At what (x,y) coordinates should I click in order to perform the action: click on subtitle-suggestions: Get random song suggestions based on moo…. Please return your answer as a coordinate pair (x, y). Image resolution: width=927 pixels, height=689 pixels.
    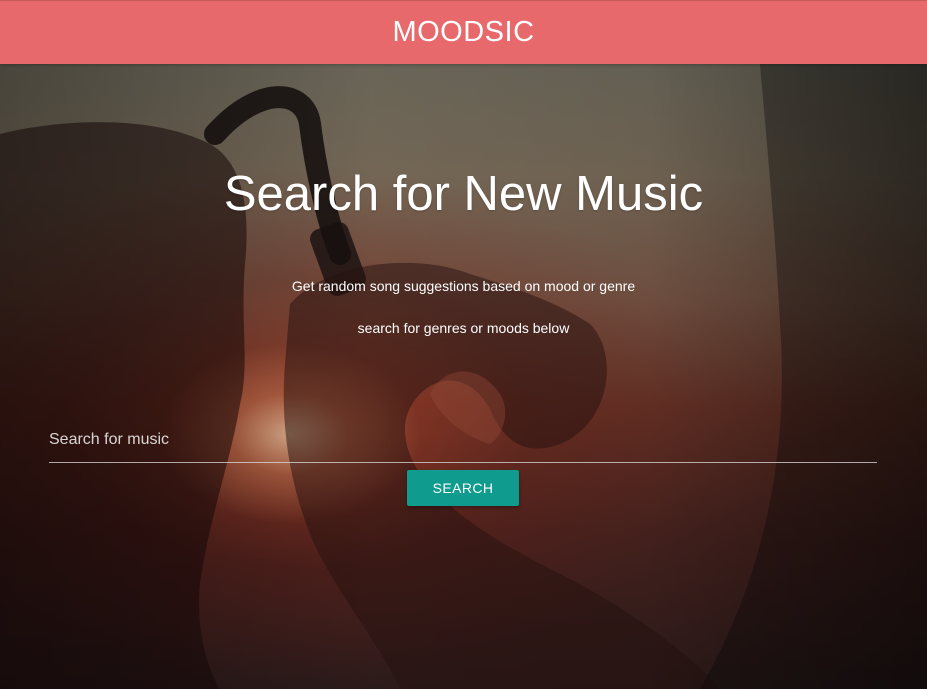
    Looking at the image, I should click on (463, 286).